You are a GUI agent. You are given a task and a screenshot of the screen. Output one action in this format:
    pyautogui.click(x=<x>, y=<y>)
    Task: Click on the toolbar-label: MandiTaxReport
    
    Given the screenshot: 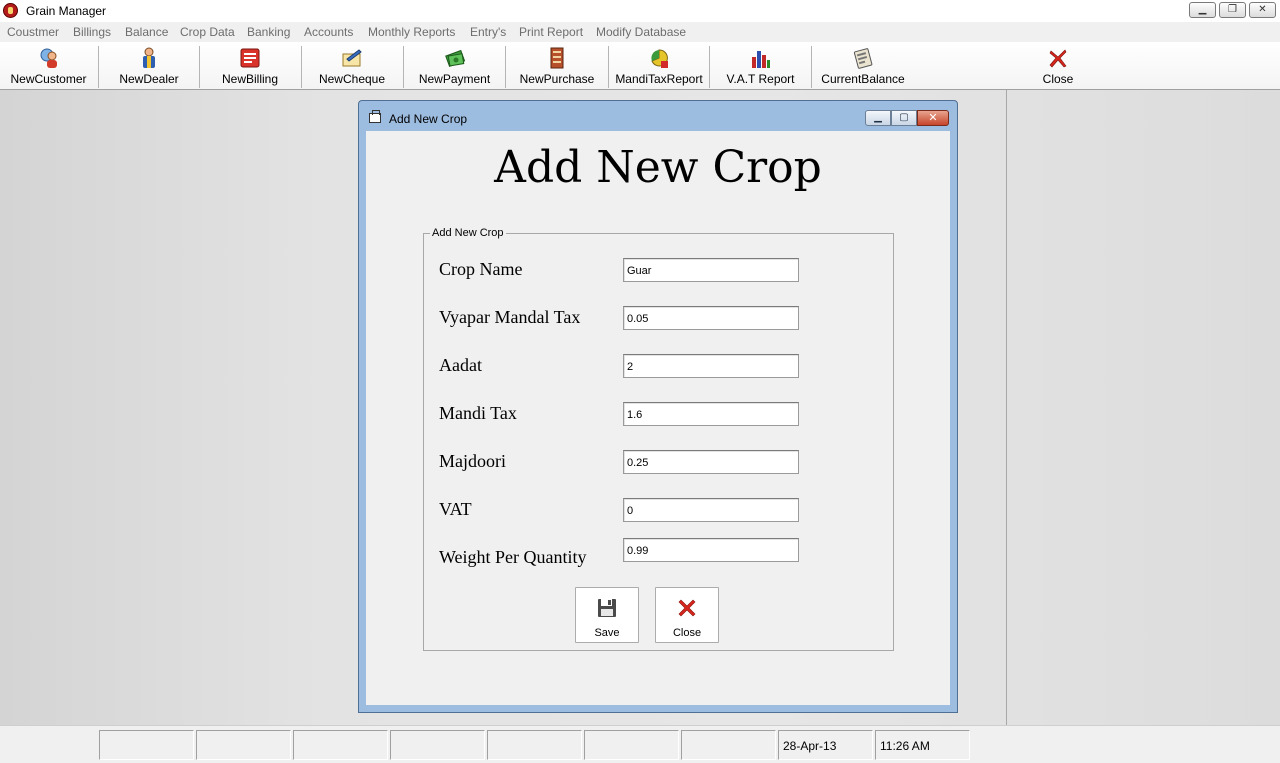 What is the action you would take?
    pyautogui.click(x=659, y=79)
    